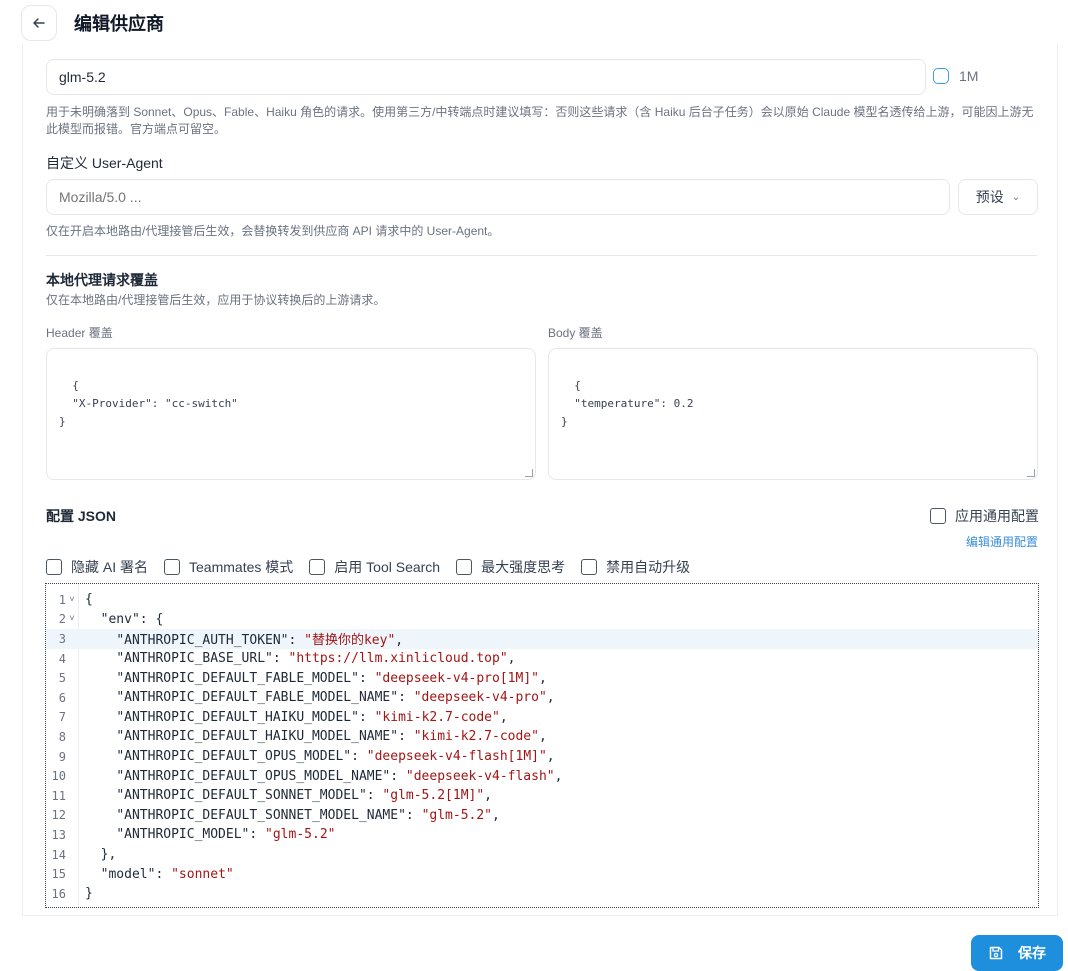 The height and width of the screenshot is (971, 1068). I want to click on punctuation: : {, so click(151, 619).